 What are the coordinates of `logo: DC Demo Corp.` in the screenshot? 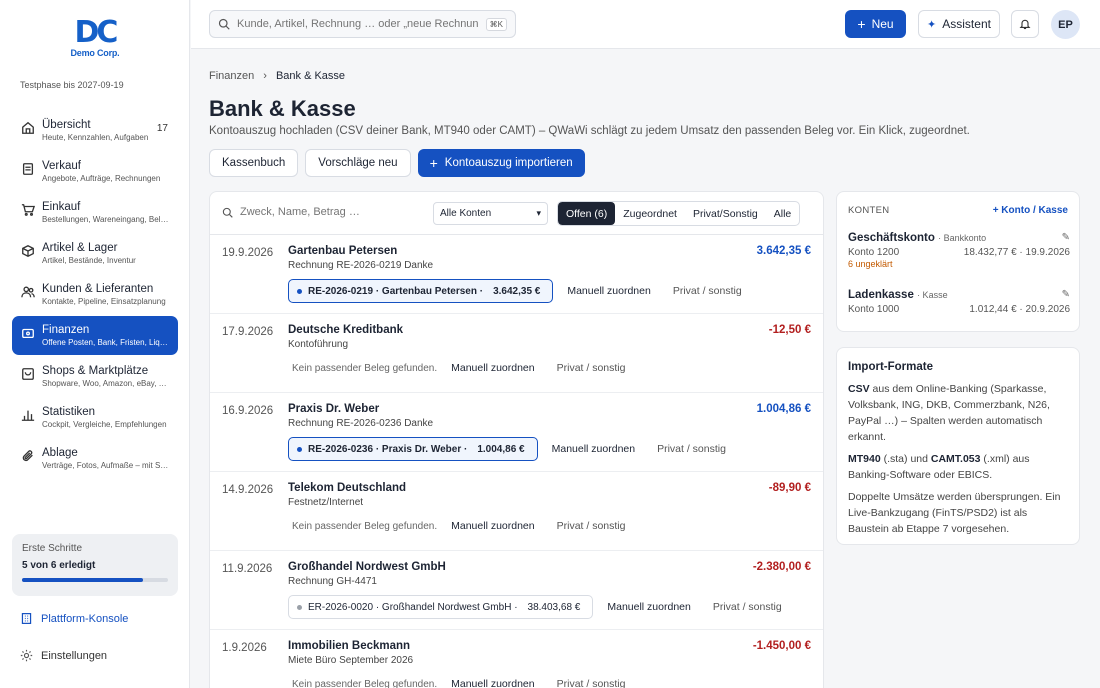 It's located at (95, 38).